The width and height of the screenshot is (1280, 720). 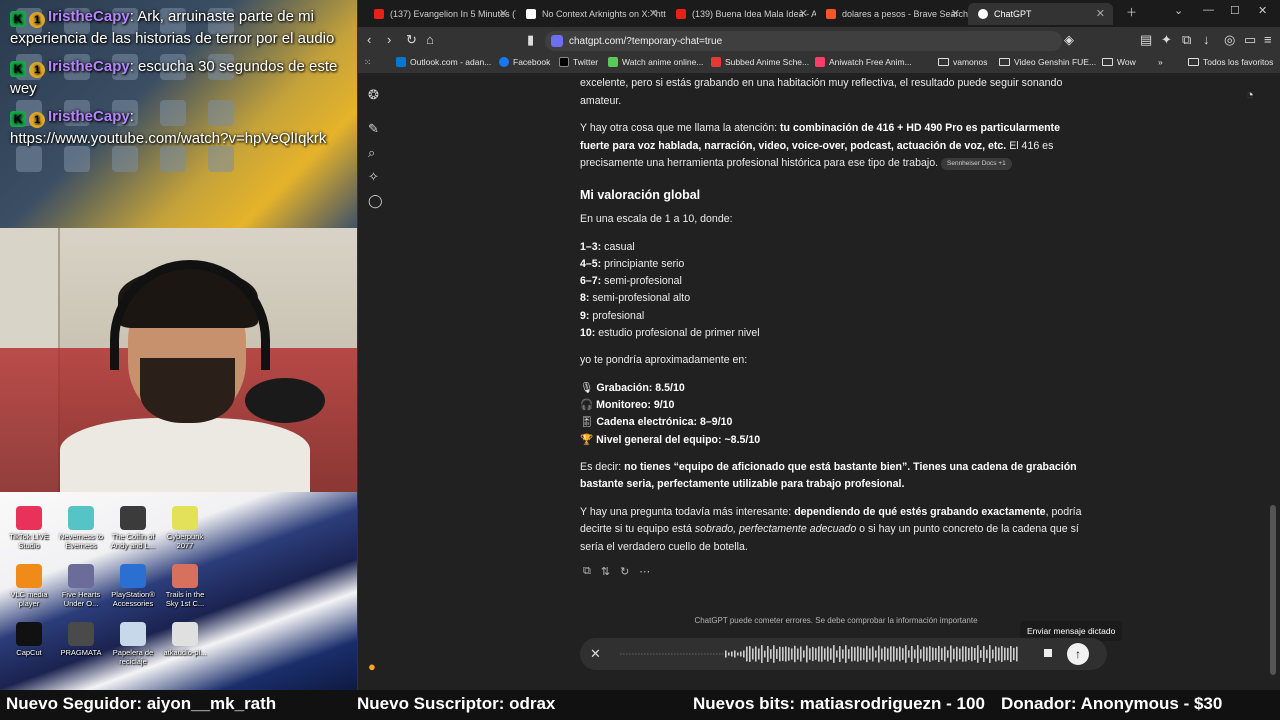 I want to click on send-dictation-button: ↑, so click(x=1078, y=654).